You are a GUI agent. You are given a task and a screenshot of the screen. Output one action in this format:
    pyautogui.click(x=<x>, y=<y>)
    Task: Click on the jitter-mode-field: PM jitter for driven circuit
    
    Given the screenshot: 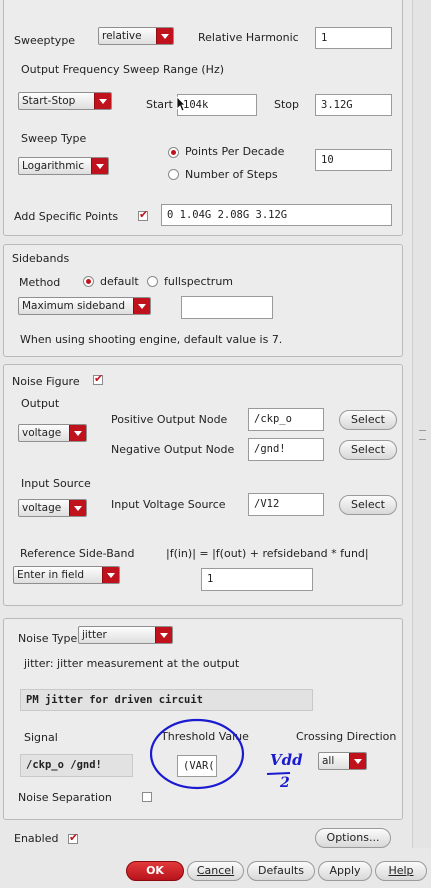 What is the action you would take?
    pyautogui.click(x=166, y=700)
    